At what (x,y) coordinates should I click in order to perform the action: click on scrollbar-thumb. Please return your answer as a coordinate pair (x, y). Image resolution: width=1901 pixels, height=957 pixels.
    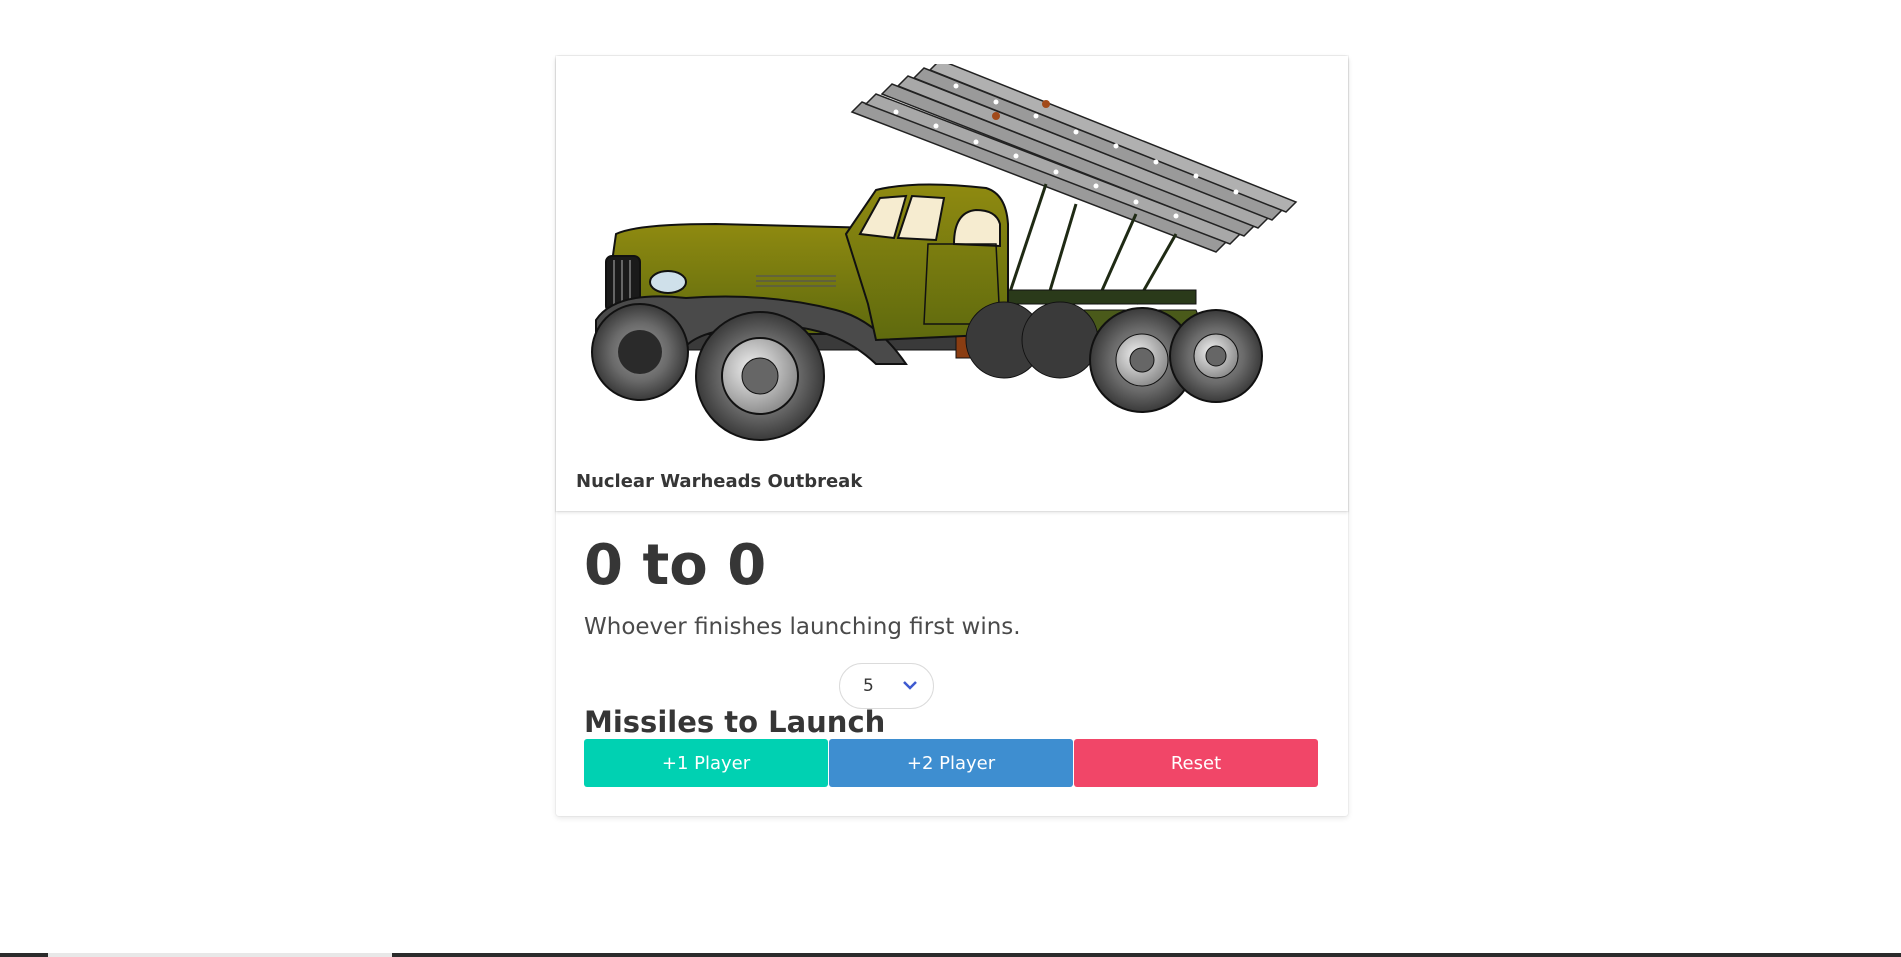
    Looking at the image, I should click on (220, 955).